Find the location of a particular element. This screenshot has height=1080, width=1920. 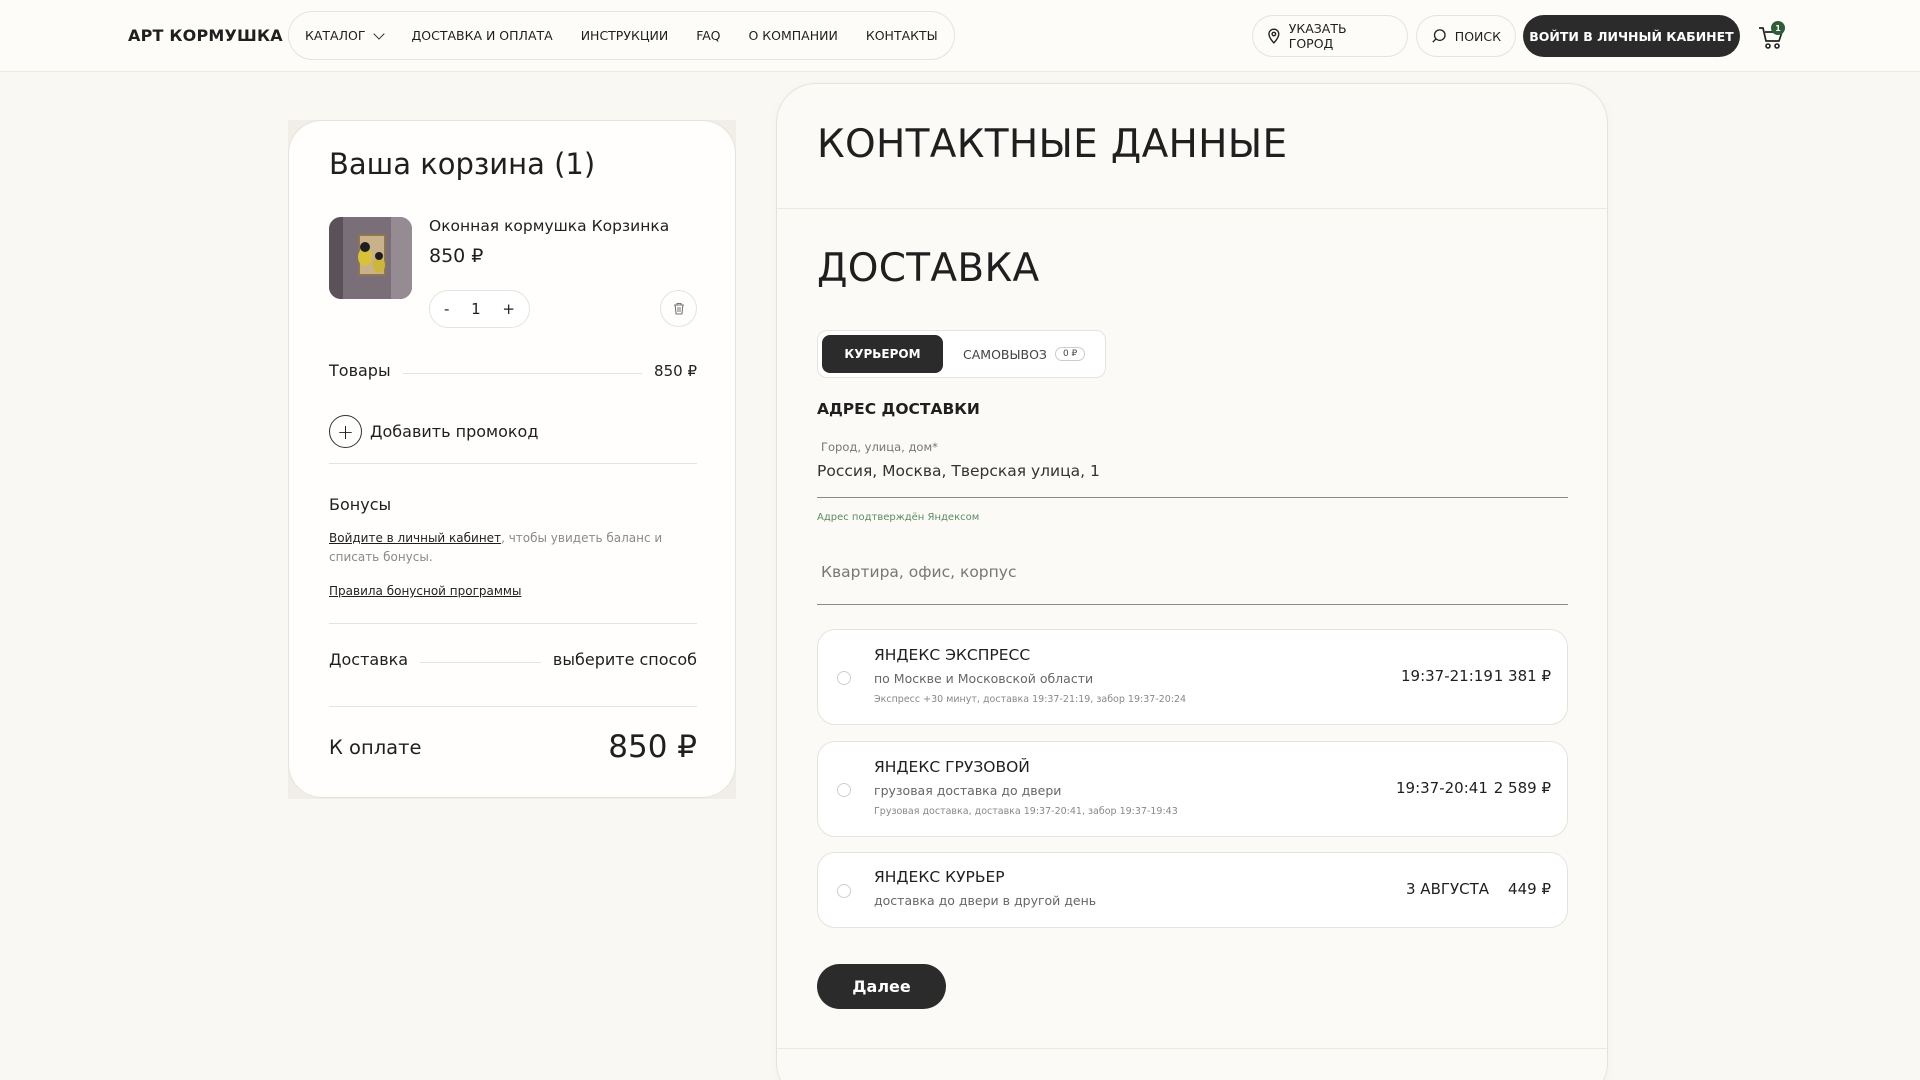

product-name: Оконная кормушка Корзинка is located at coordinates (549, 226).